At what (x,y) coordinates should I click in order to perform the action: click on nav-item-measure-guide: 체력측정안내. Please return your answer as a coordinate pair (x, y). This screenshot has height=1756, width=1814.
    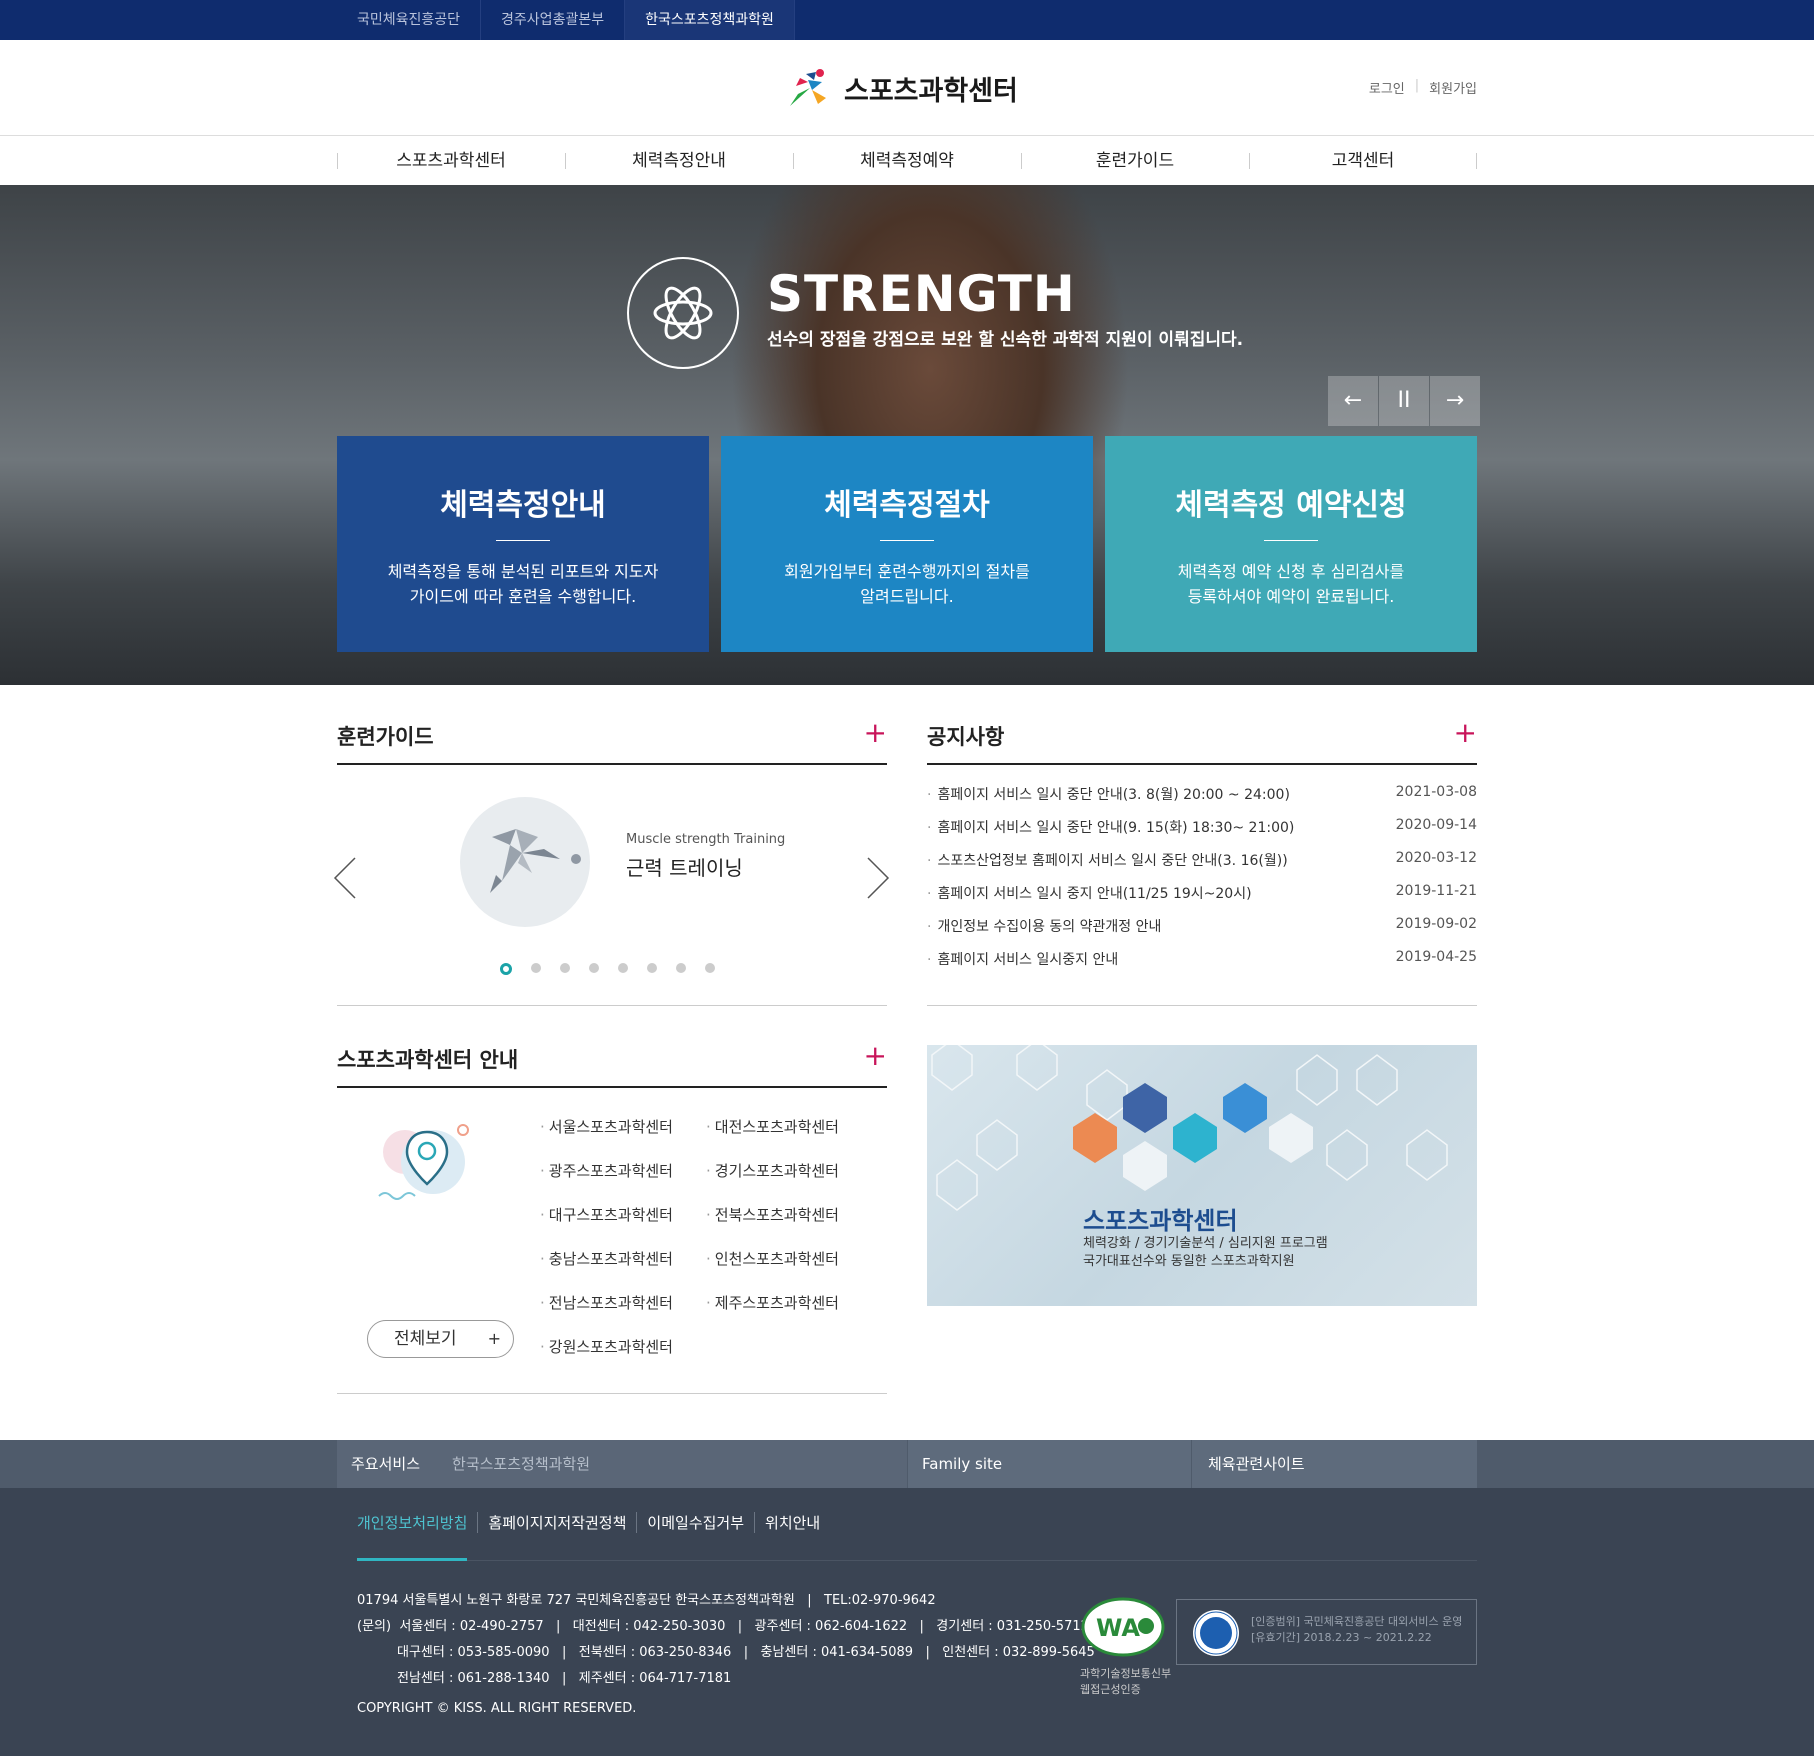
    Looking at the image, I should click on (679, 161).